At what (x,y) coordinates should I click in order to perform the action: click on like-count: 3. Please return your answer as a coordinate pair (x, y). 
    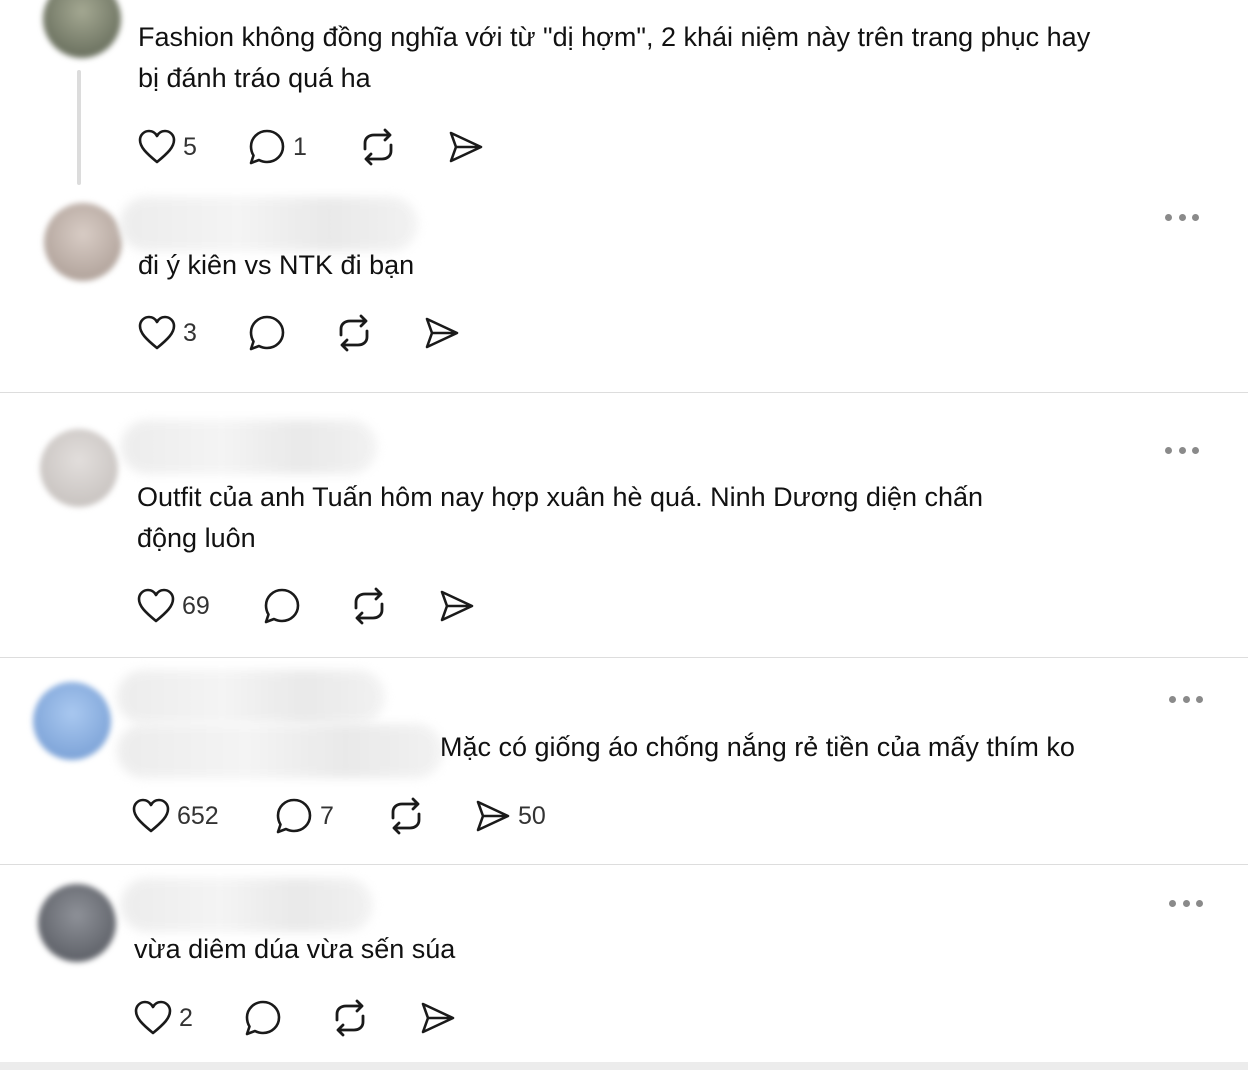
    Looking at the image, I should click on (190, 332).